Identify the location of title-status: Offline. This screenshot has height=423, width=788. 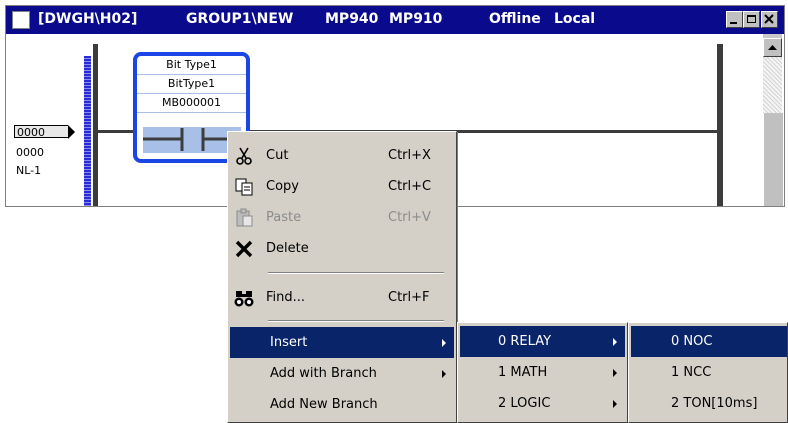
(515, 19).